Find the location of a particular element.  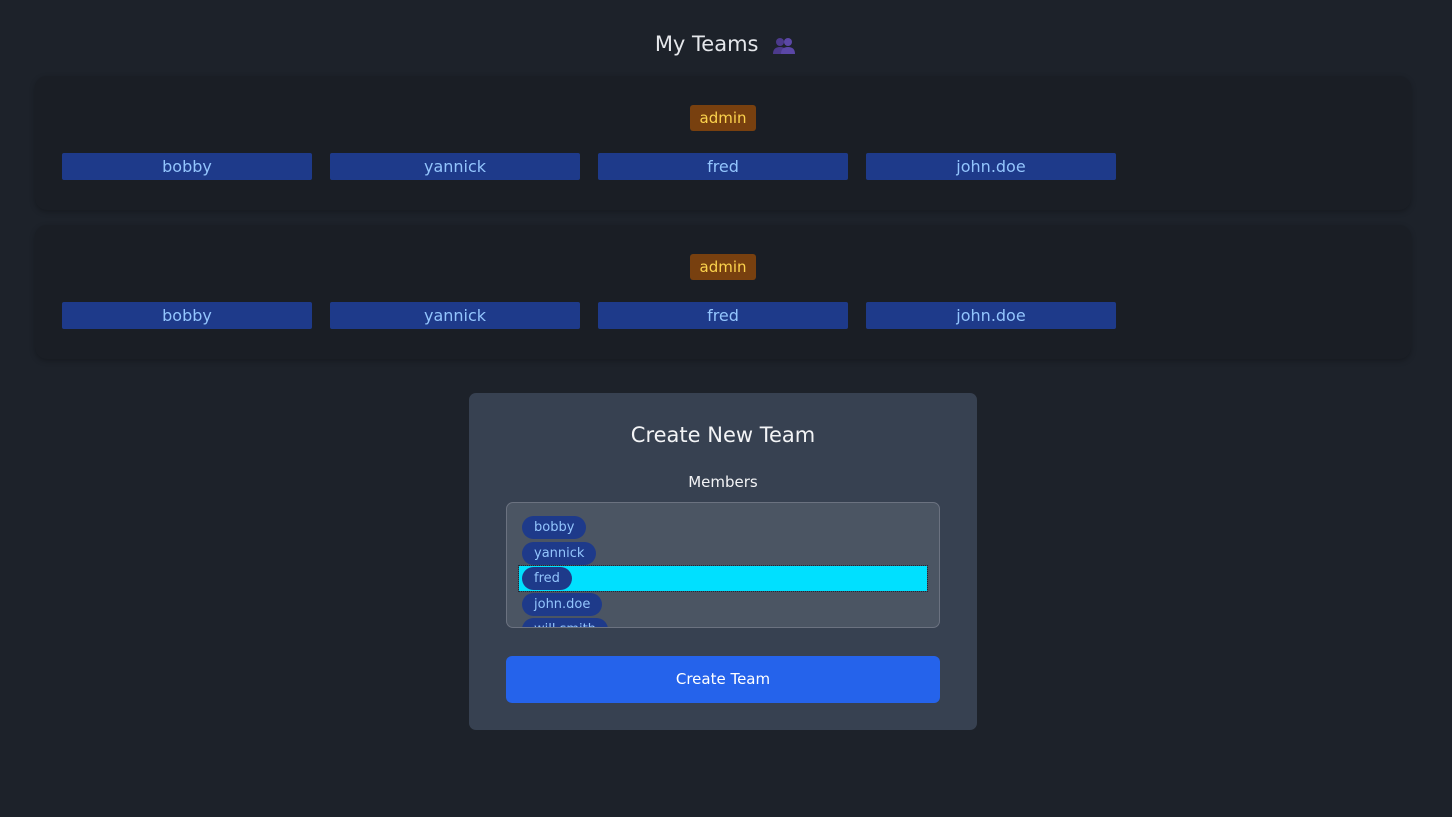

member-option-label: bobby is located at coordinates (554, 527).